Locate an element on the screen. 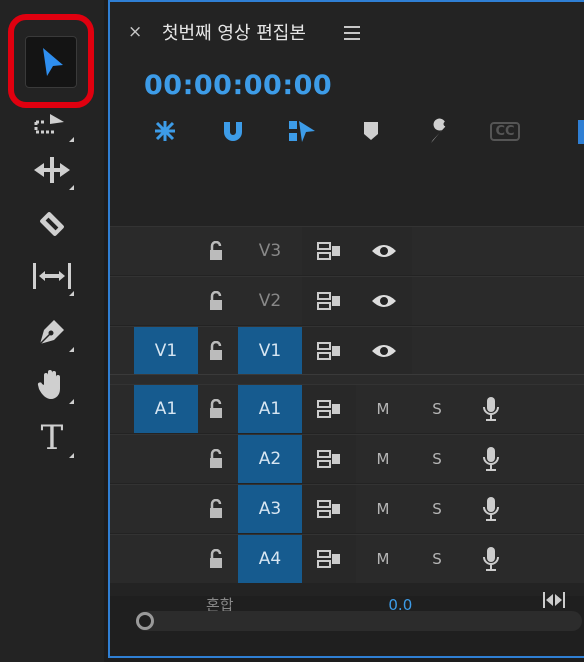 The image size is (584, 662). track-row-a1: A1 A1 M S is located at coordinates (347, 408).